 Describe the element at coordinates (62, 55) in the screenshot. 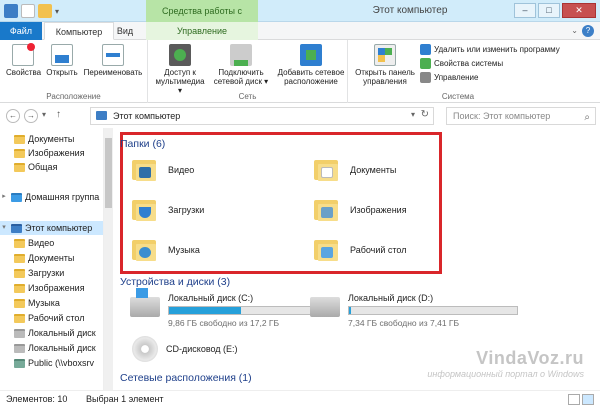

I see `open-icon` at that location.